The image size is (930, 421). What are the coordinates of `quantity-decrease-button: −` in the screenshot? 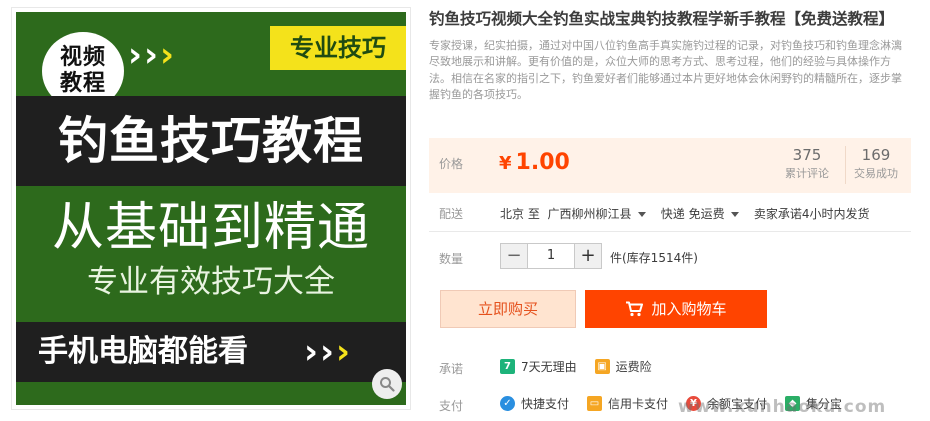 It's located at (514, 256).